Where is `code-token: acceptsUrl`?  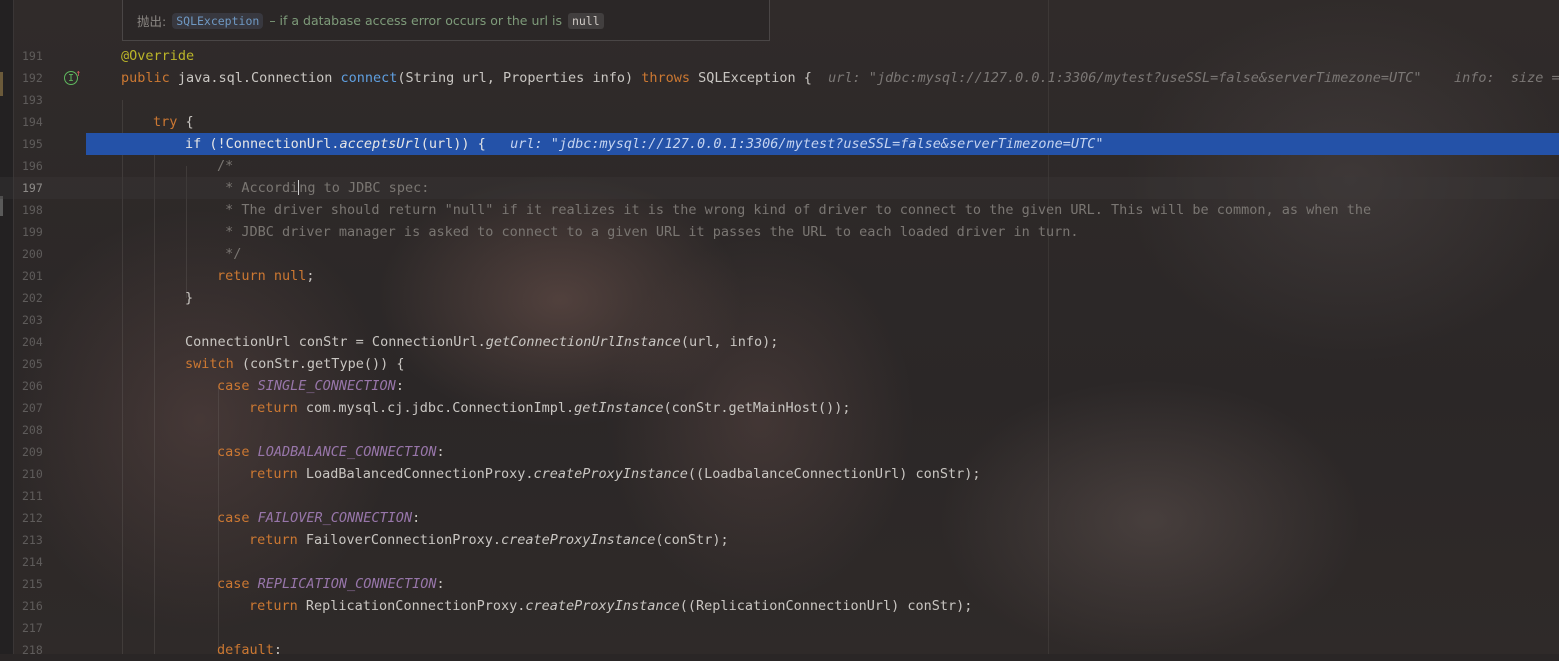 code-token: acceptsUrl is located at coordinates (380, 144).